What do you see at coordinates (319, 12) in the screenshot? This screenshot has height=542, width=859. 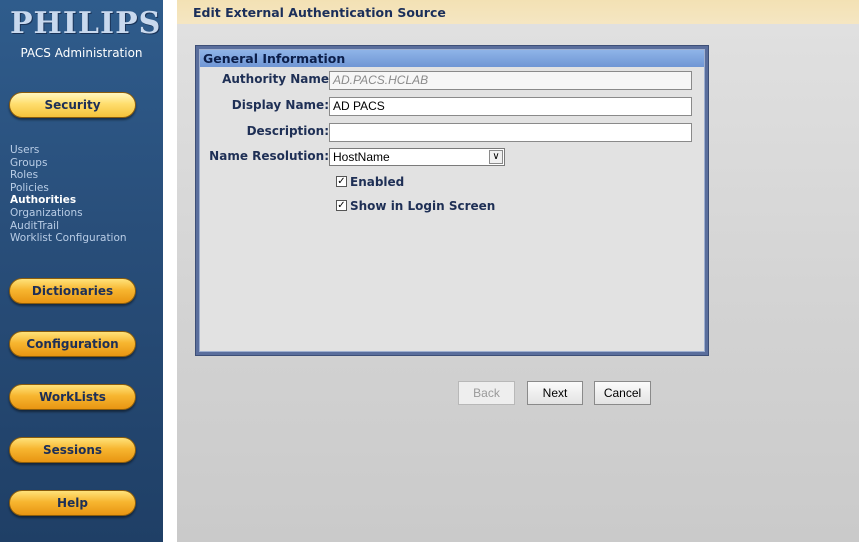 I see `page-title: Edit External Authentication Source` at bounding box center [319, 12].